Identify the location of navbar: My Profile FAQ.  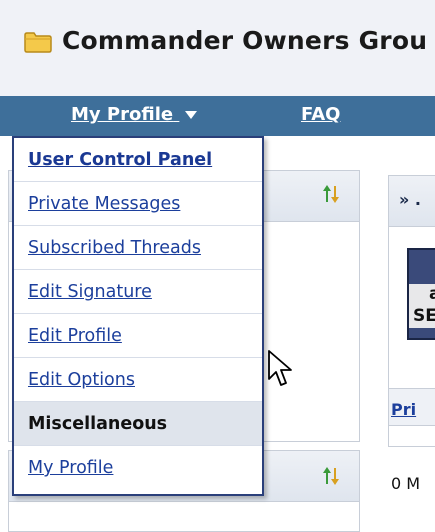
(217, 116).